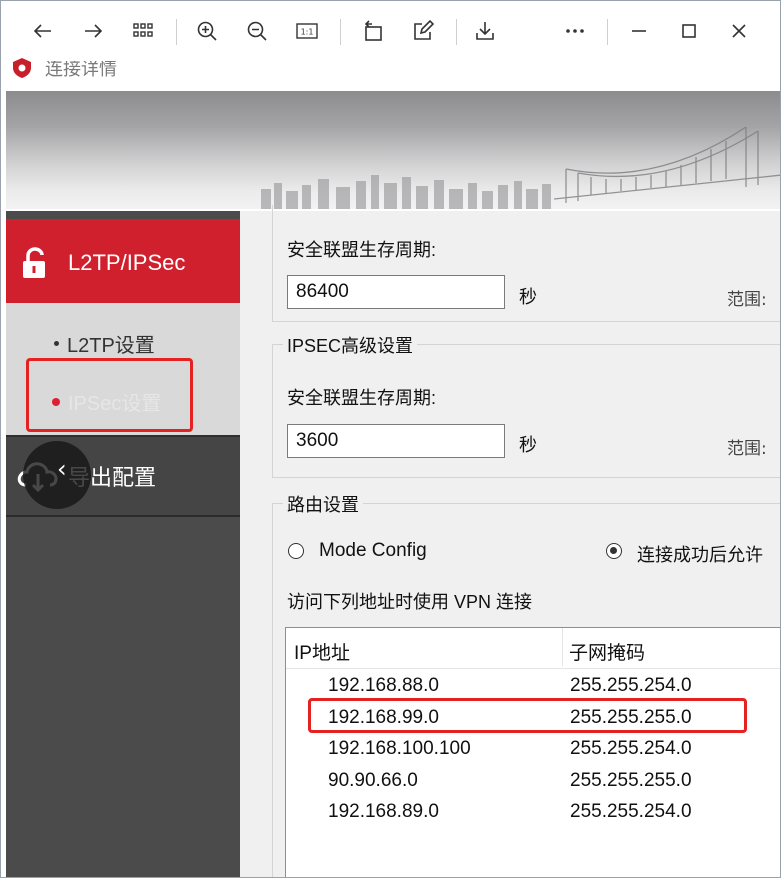 This screenshot has width=781, height=878. Describe the element at coordinates (22, 68) in the screenshot. I see `shield-logo-icon` at that location.